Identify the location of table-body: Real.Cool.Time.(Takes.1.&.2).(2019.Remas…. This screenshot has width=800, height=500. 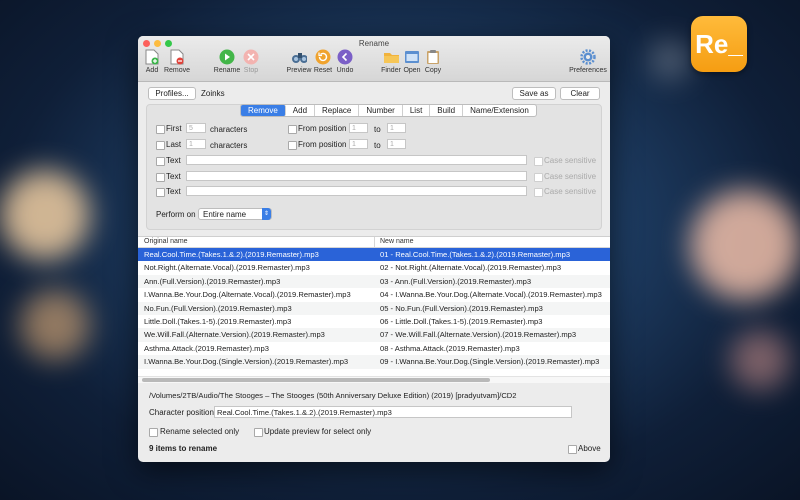
(374, 308).